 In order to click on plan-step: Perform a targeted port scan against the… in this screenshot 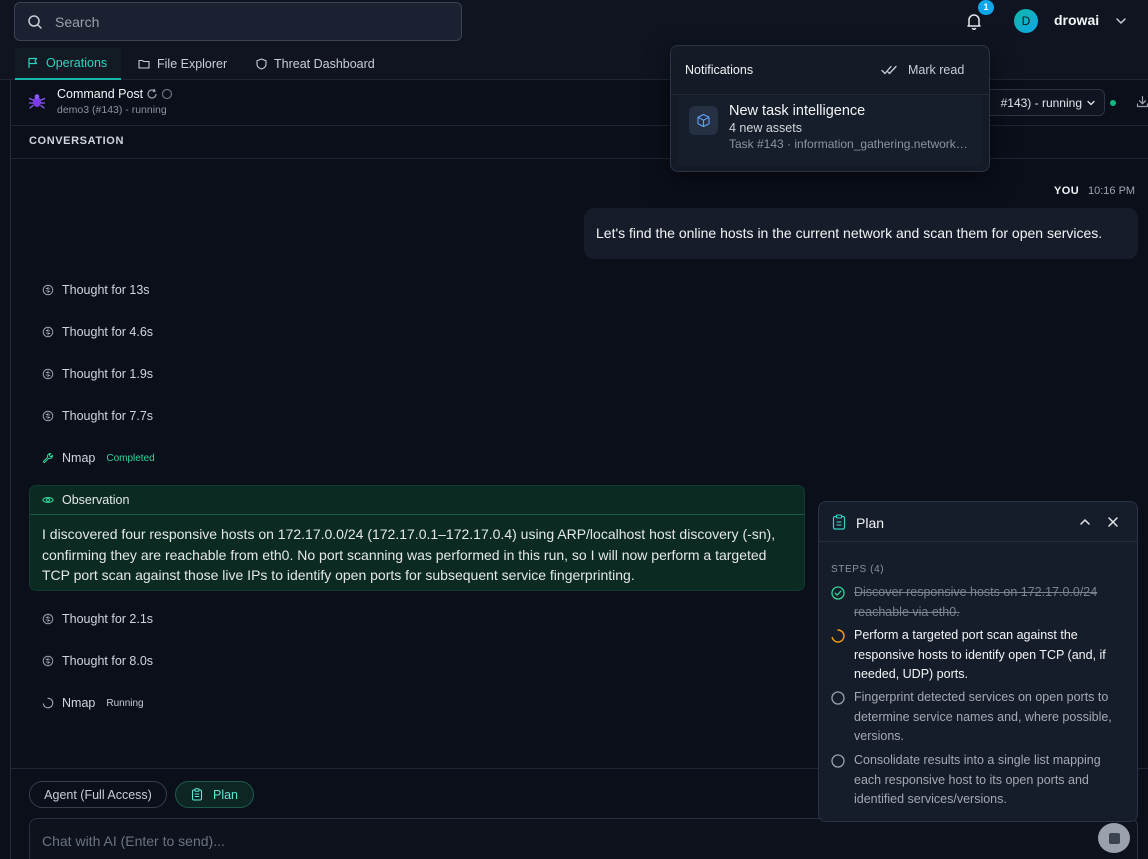, I will do `click(981, 655)`.